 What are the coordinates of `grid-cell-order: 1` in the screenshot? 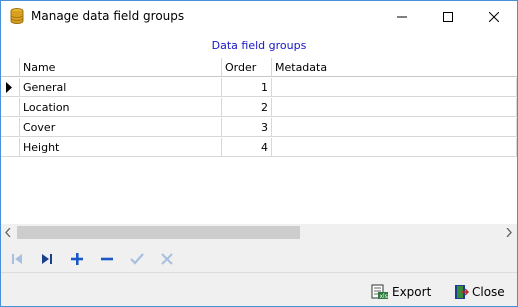 It's located at (247, 87).